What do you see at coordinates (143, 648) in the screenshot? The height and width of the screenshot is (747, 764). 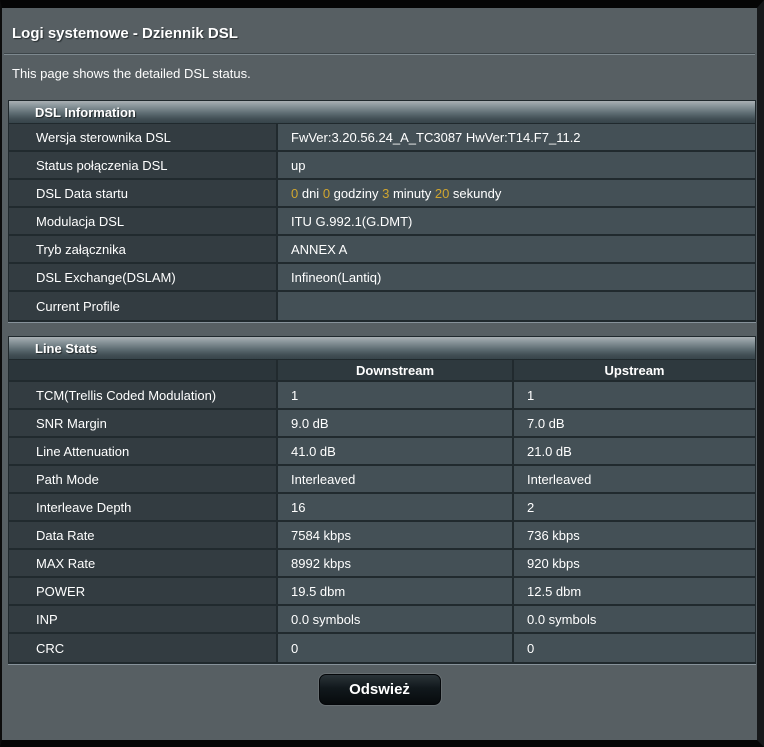 I see `stat-row-label: CRC` at bounding box center [143, 648].